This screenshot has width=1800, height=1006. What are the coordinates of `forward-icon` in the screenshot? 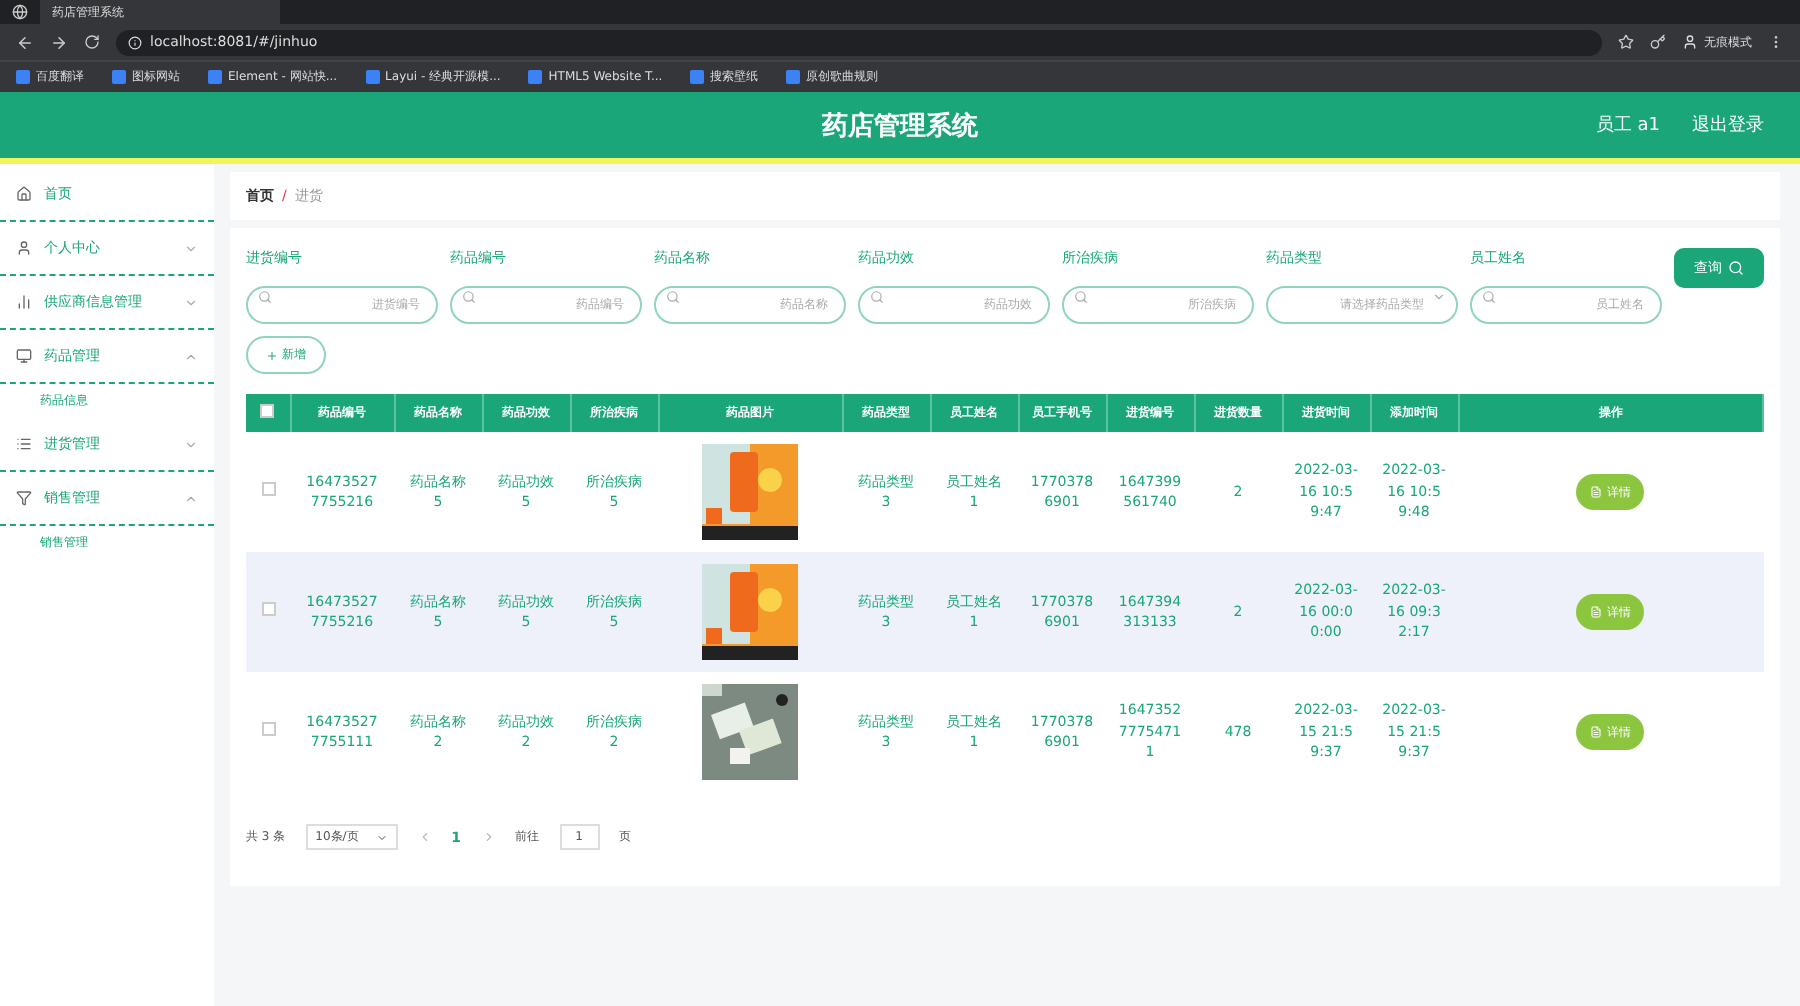 It's located at (59, 42).